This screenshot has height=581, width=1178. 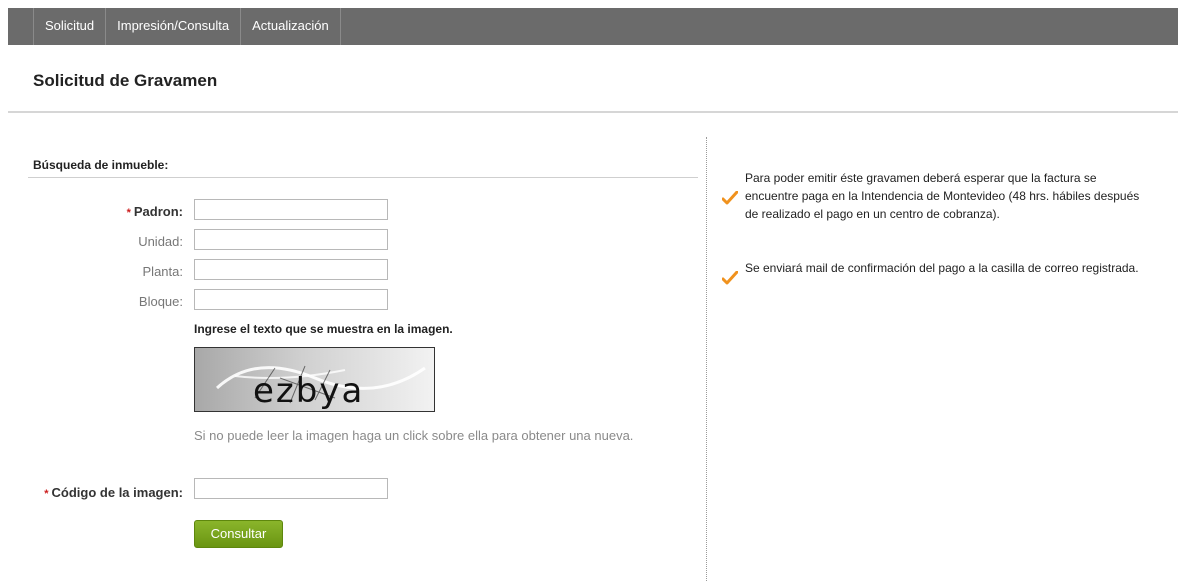 What do you see at coordinates (113, 492) in the screenshot?
I see `captcha-code-label: * Código de la imagen:` at bounding box center [113, 492].